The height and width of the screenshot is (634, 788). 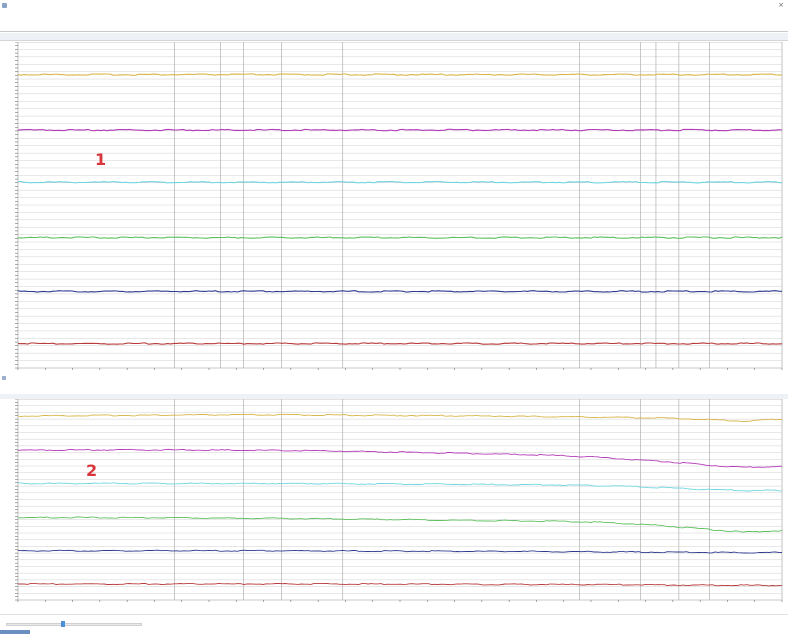 What do you see at coordinates (4, 5) in the screenshot?
I see `app-icon` at bounding box center [4, 5].